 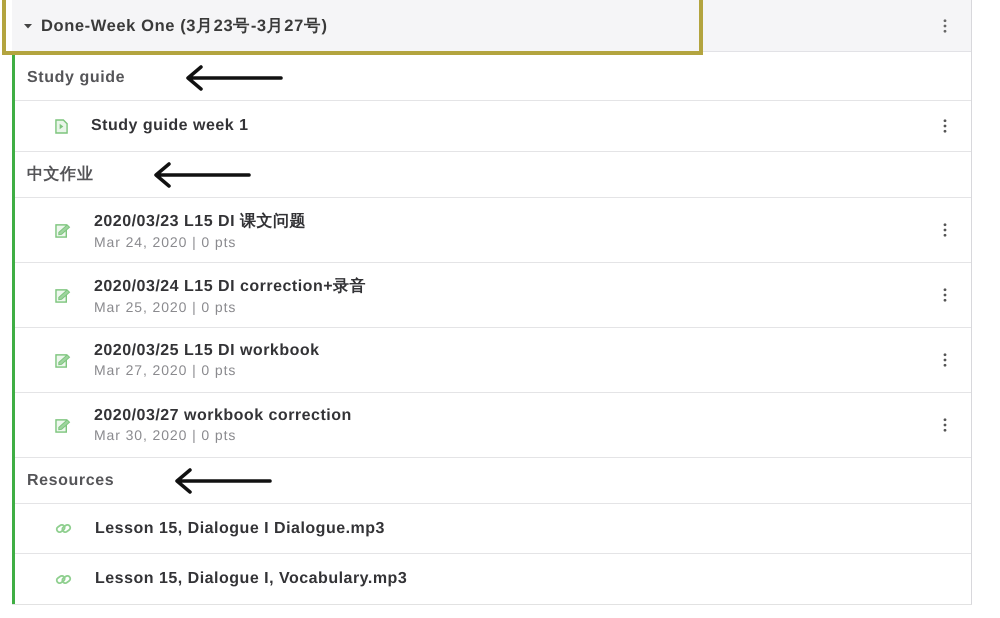 I want to click on assignment-details: Mar 25, 2020 | 0 pts, so click(x=166, y=306).